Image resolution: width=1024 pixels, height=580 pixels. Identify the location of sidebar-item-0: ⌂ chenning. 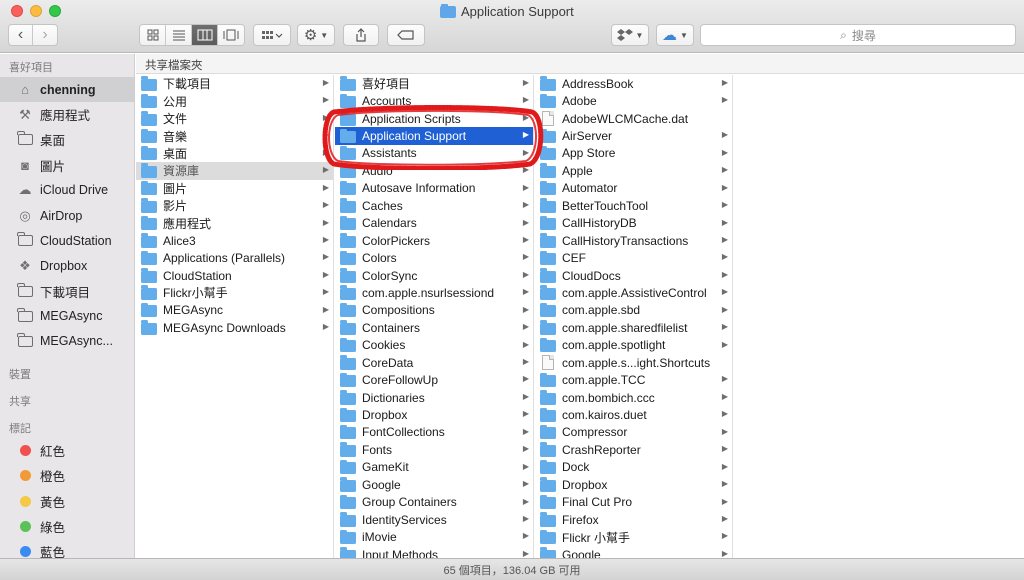
(67, 90).